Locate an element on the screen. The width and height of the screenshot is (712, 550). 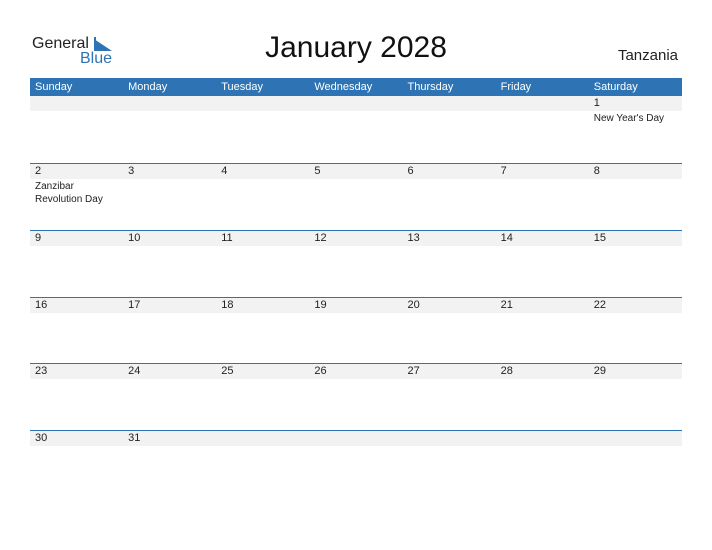
day-number: 27 is located at coordinates (413, 371).